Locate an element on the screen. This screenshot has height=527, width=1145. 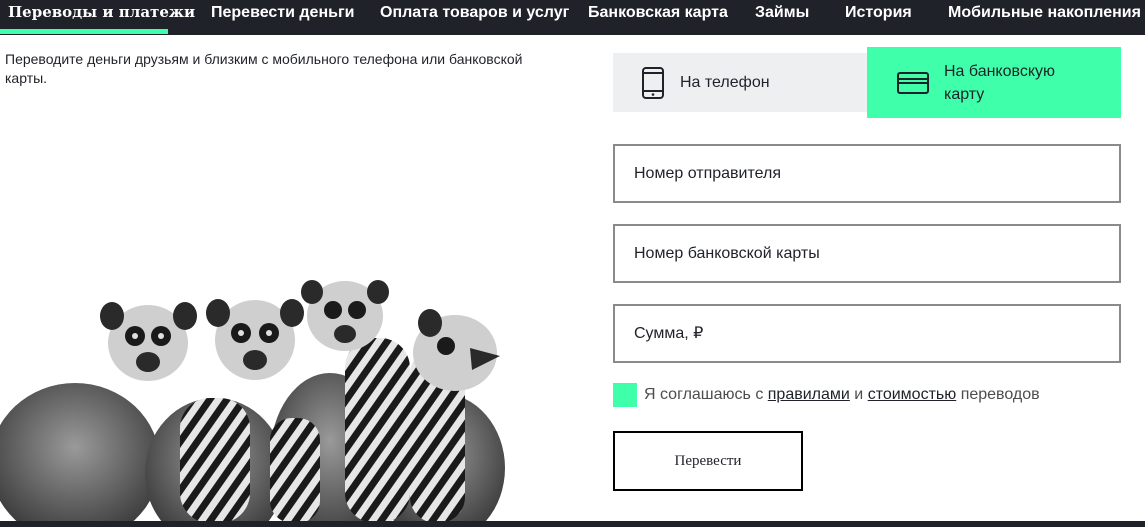
agreement-and: и is located at coordinates (859, 394).